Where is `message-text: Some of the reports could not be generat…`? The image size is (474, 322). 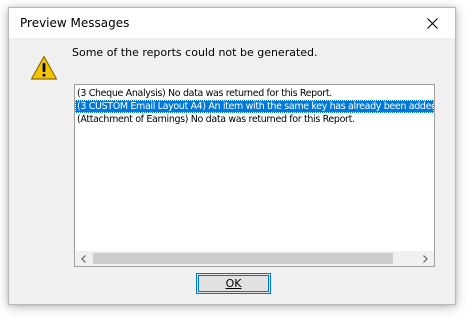 message-text: Some of the reports could not be generat… is located at coordinates (195, 52).